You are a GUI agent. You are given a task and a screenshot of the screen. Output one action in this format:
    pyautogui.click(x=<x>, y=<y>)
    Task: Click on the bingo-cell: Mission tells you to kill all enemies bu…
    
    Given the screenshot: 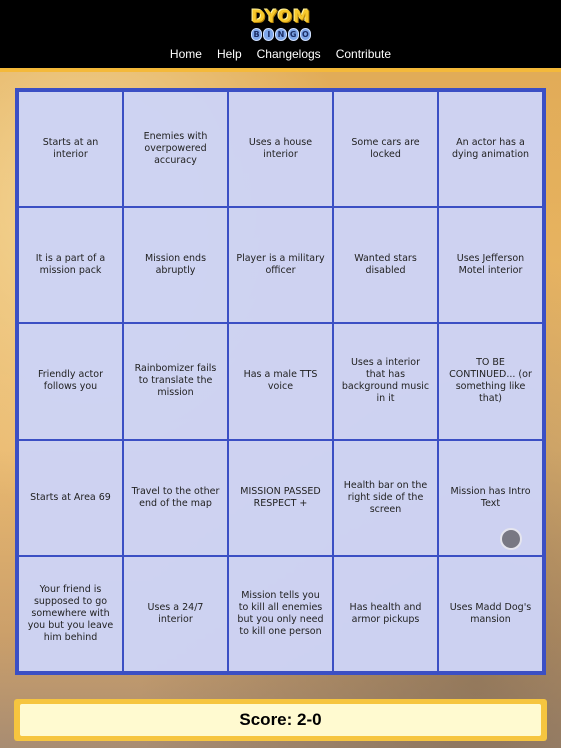 What is the action you would take?
    pyautogui.click(x=280, y=613)
    